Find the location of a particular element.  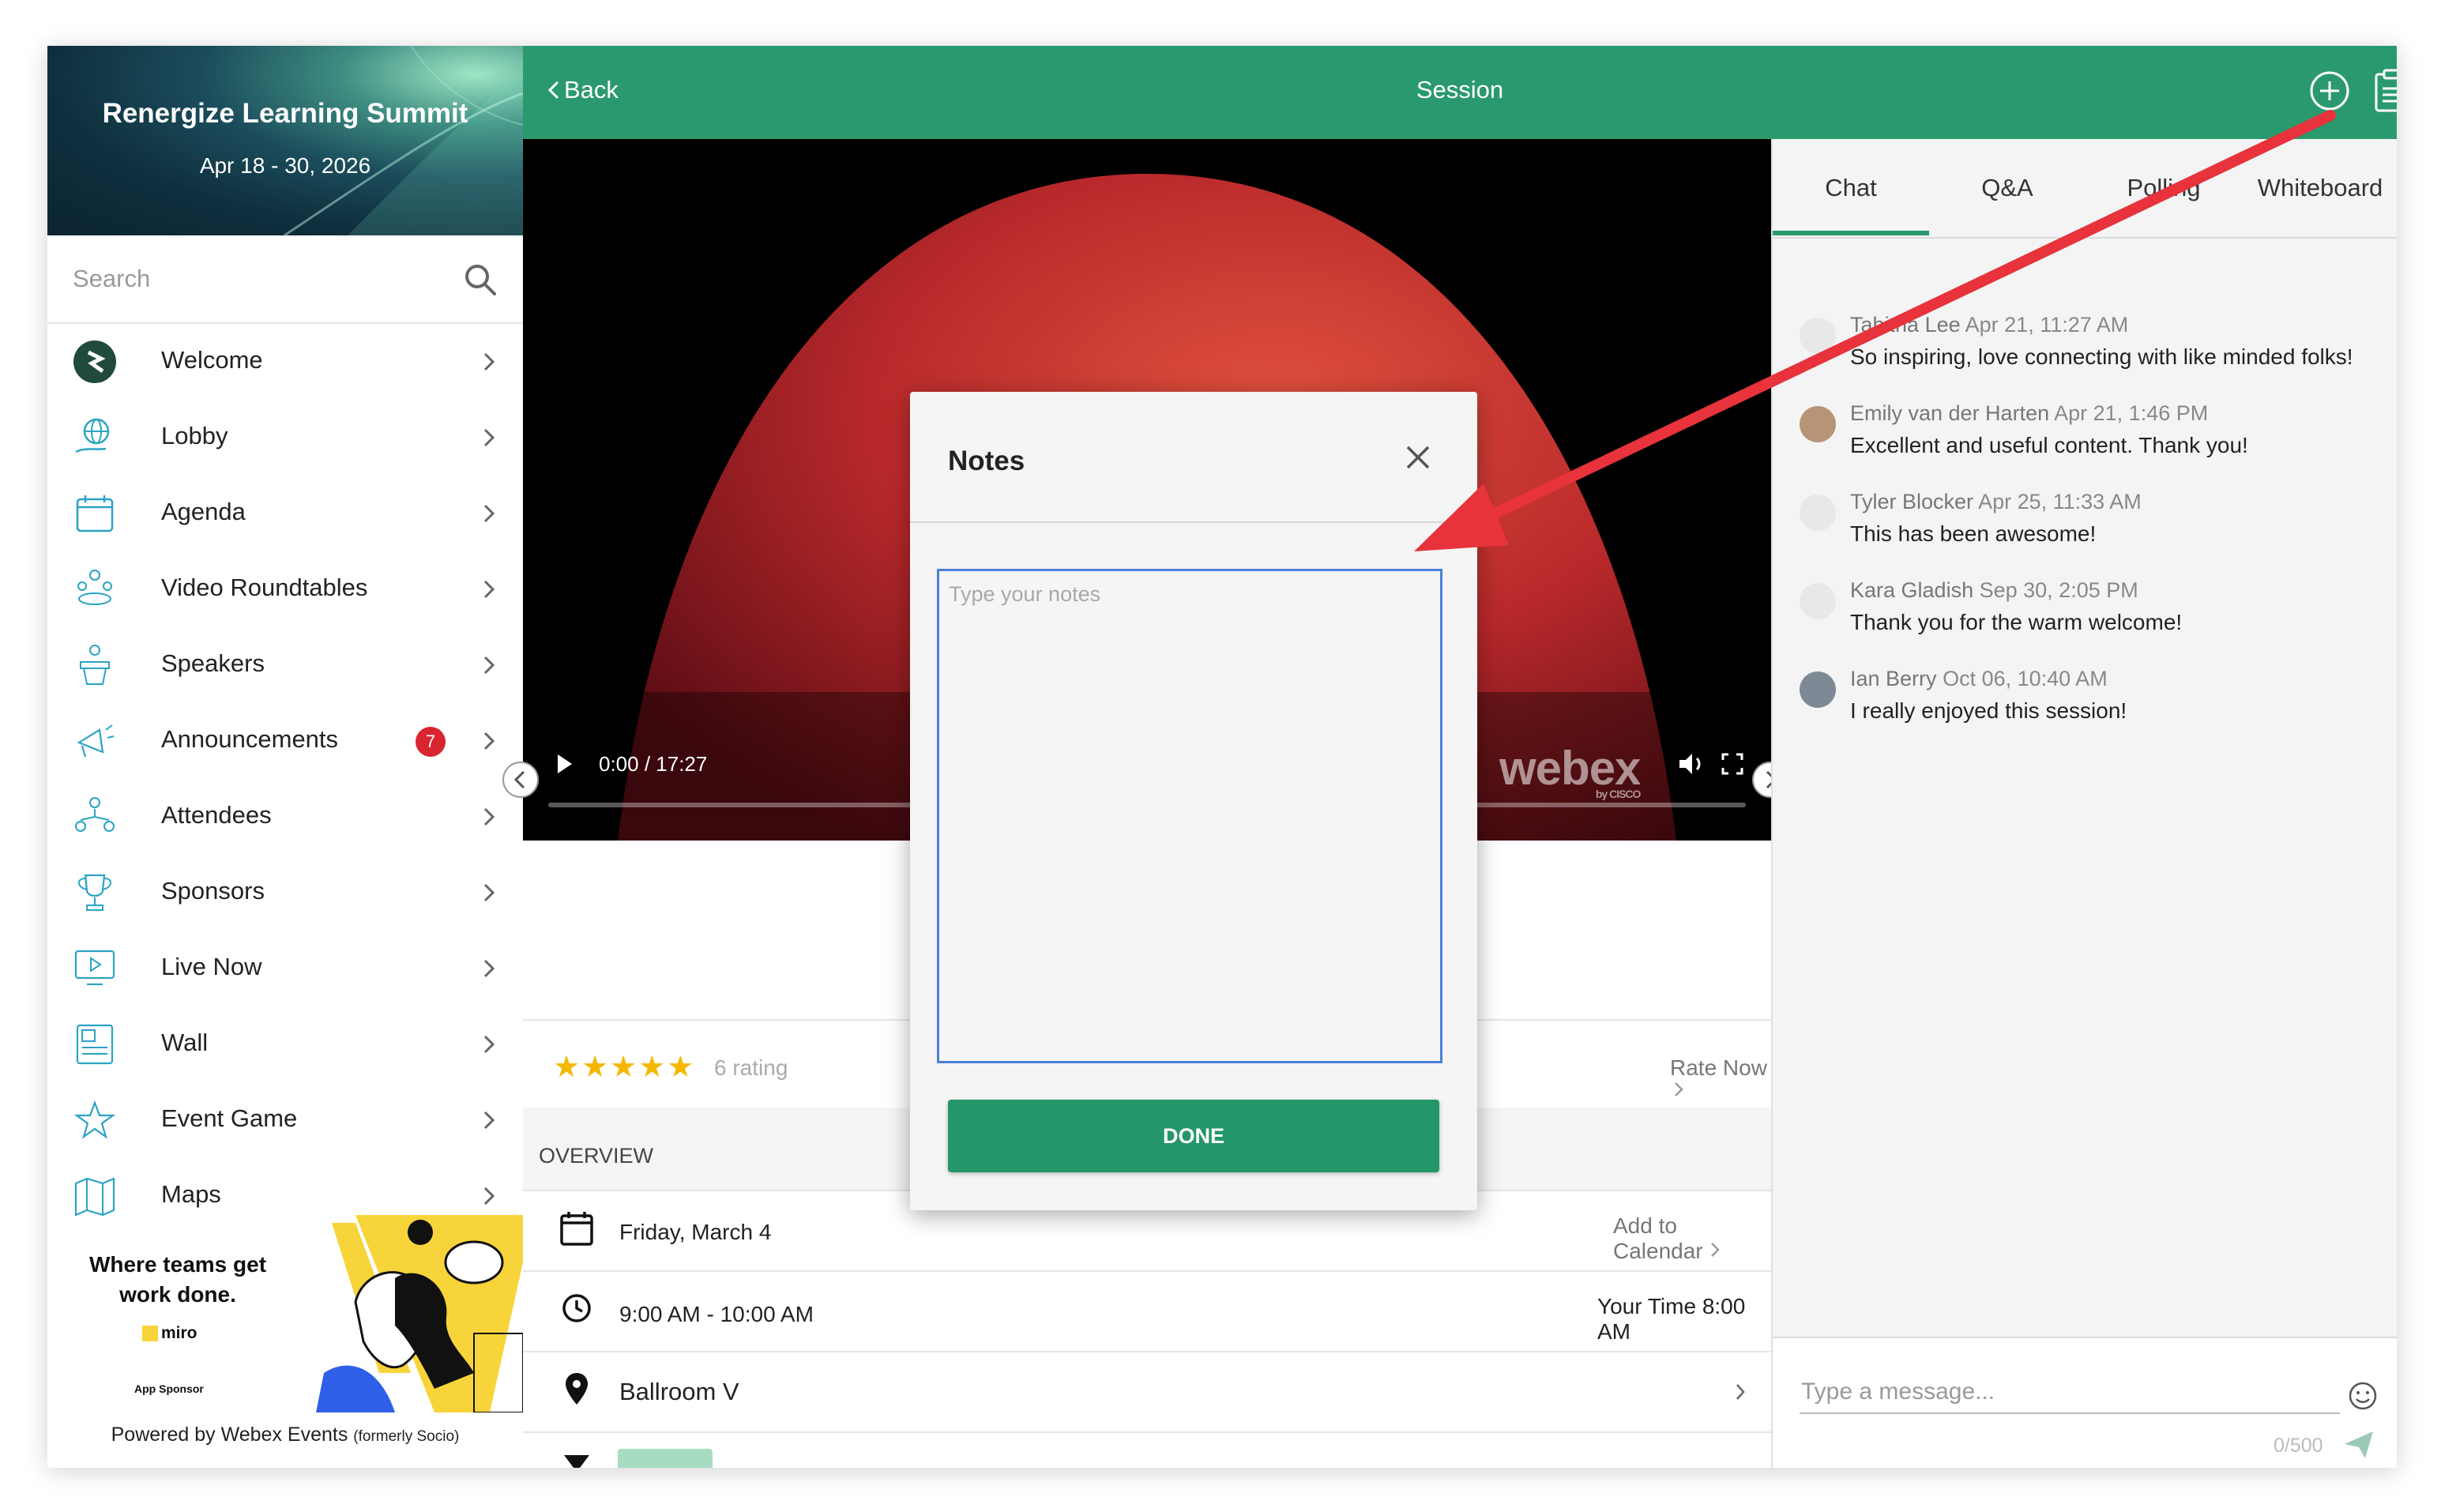

annotation-arrow is located at coordinates (1875, 330).